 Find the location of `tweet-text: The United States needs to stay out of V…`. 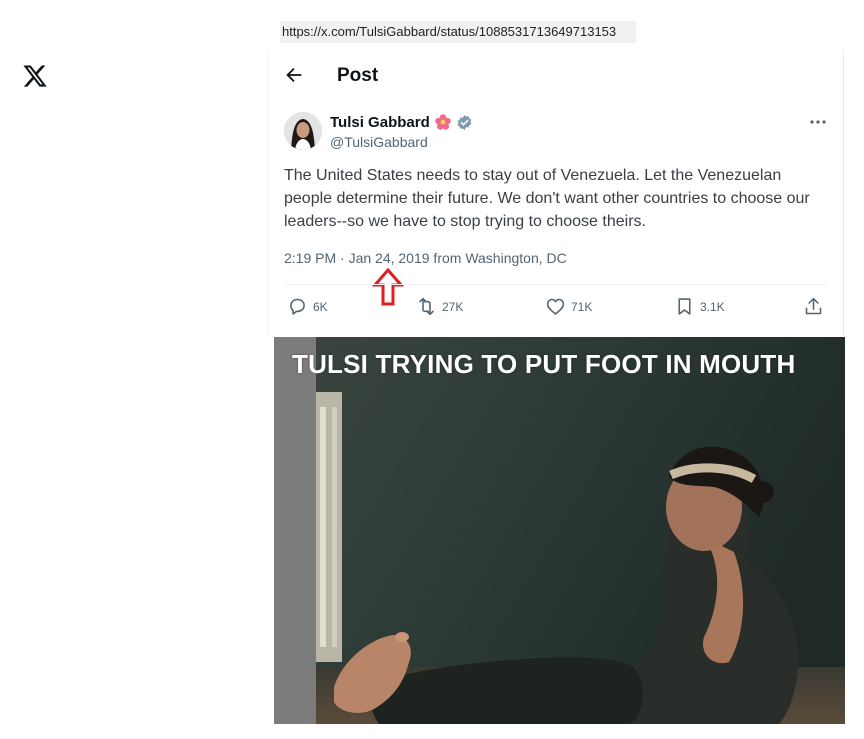

tweet-text: The United States needs to stay out of V… is located at coordinates (547, 198).